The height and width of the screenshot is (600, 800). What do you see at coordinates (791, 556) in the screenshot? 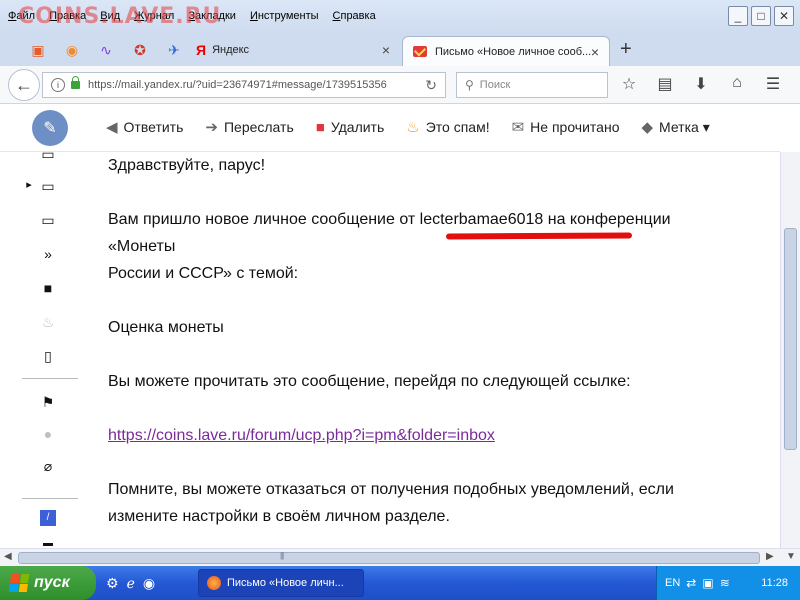
I see `scroll-down-icon: ▼` at bounding box center [791, 556].